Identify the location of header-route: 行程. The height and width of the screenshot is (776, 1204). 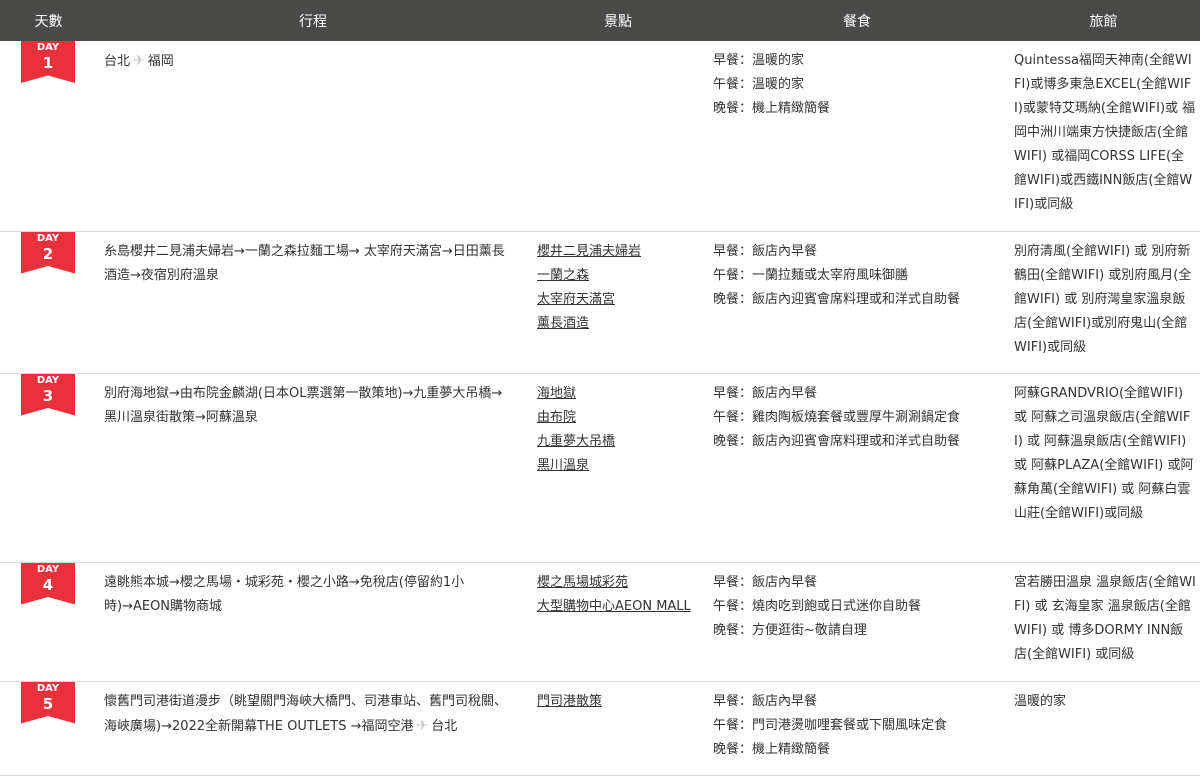
(313, 20).